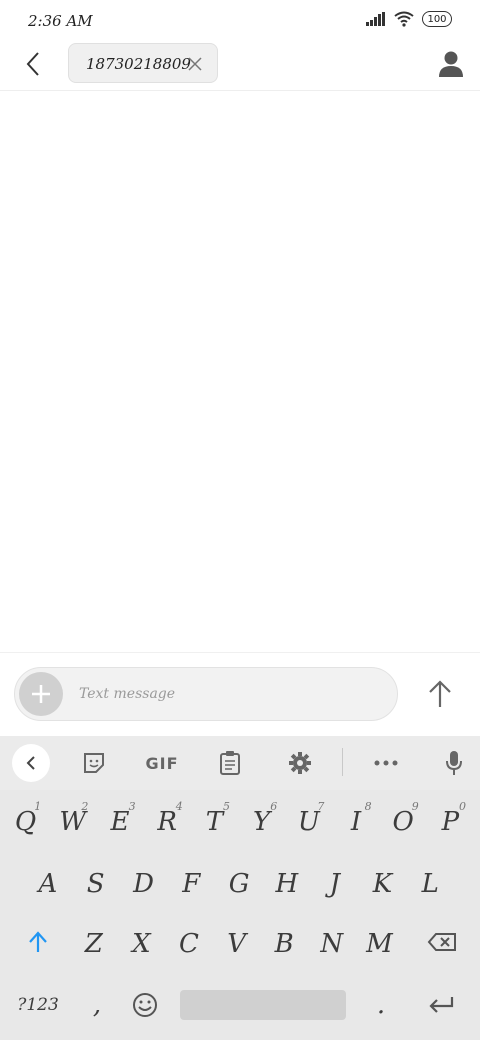 This screenshot has width=480, height=1040. I want to click on key-label: P, so click(450, 822).